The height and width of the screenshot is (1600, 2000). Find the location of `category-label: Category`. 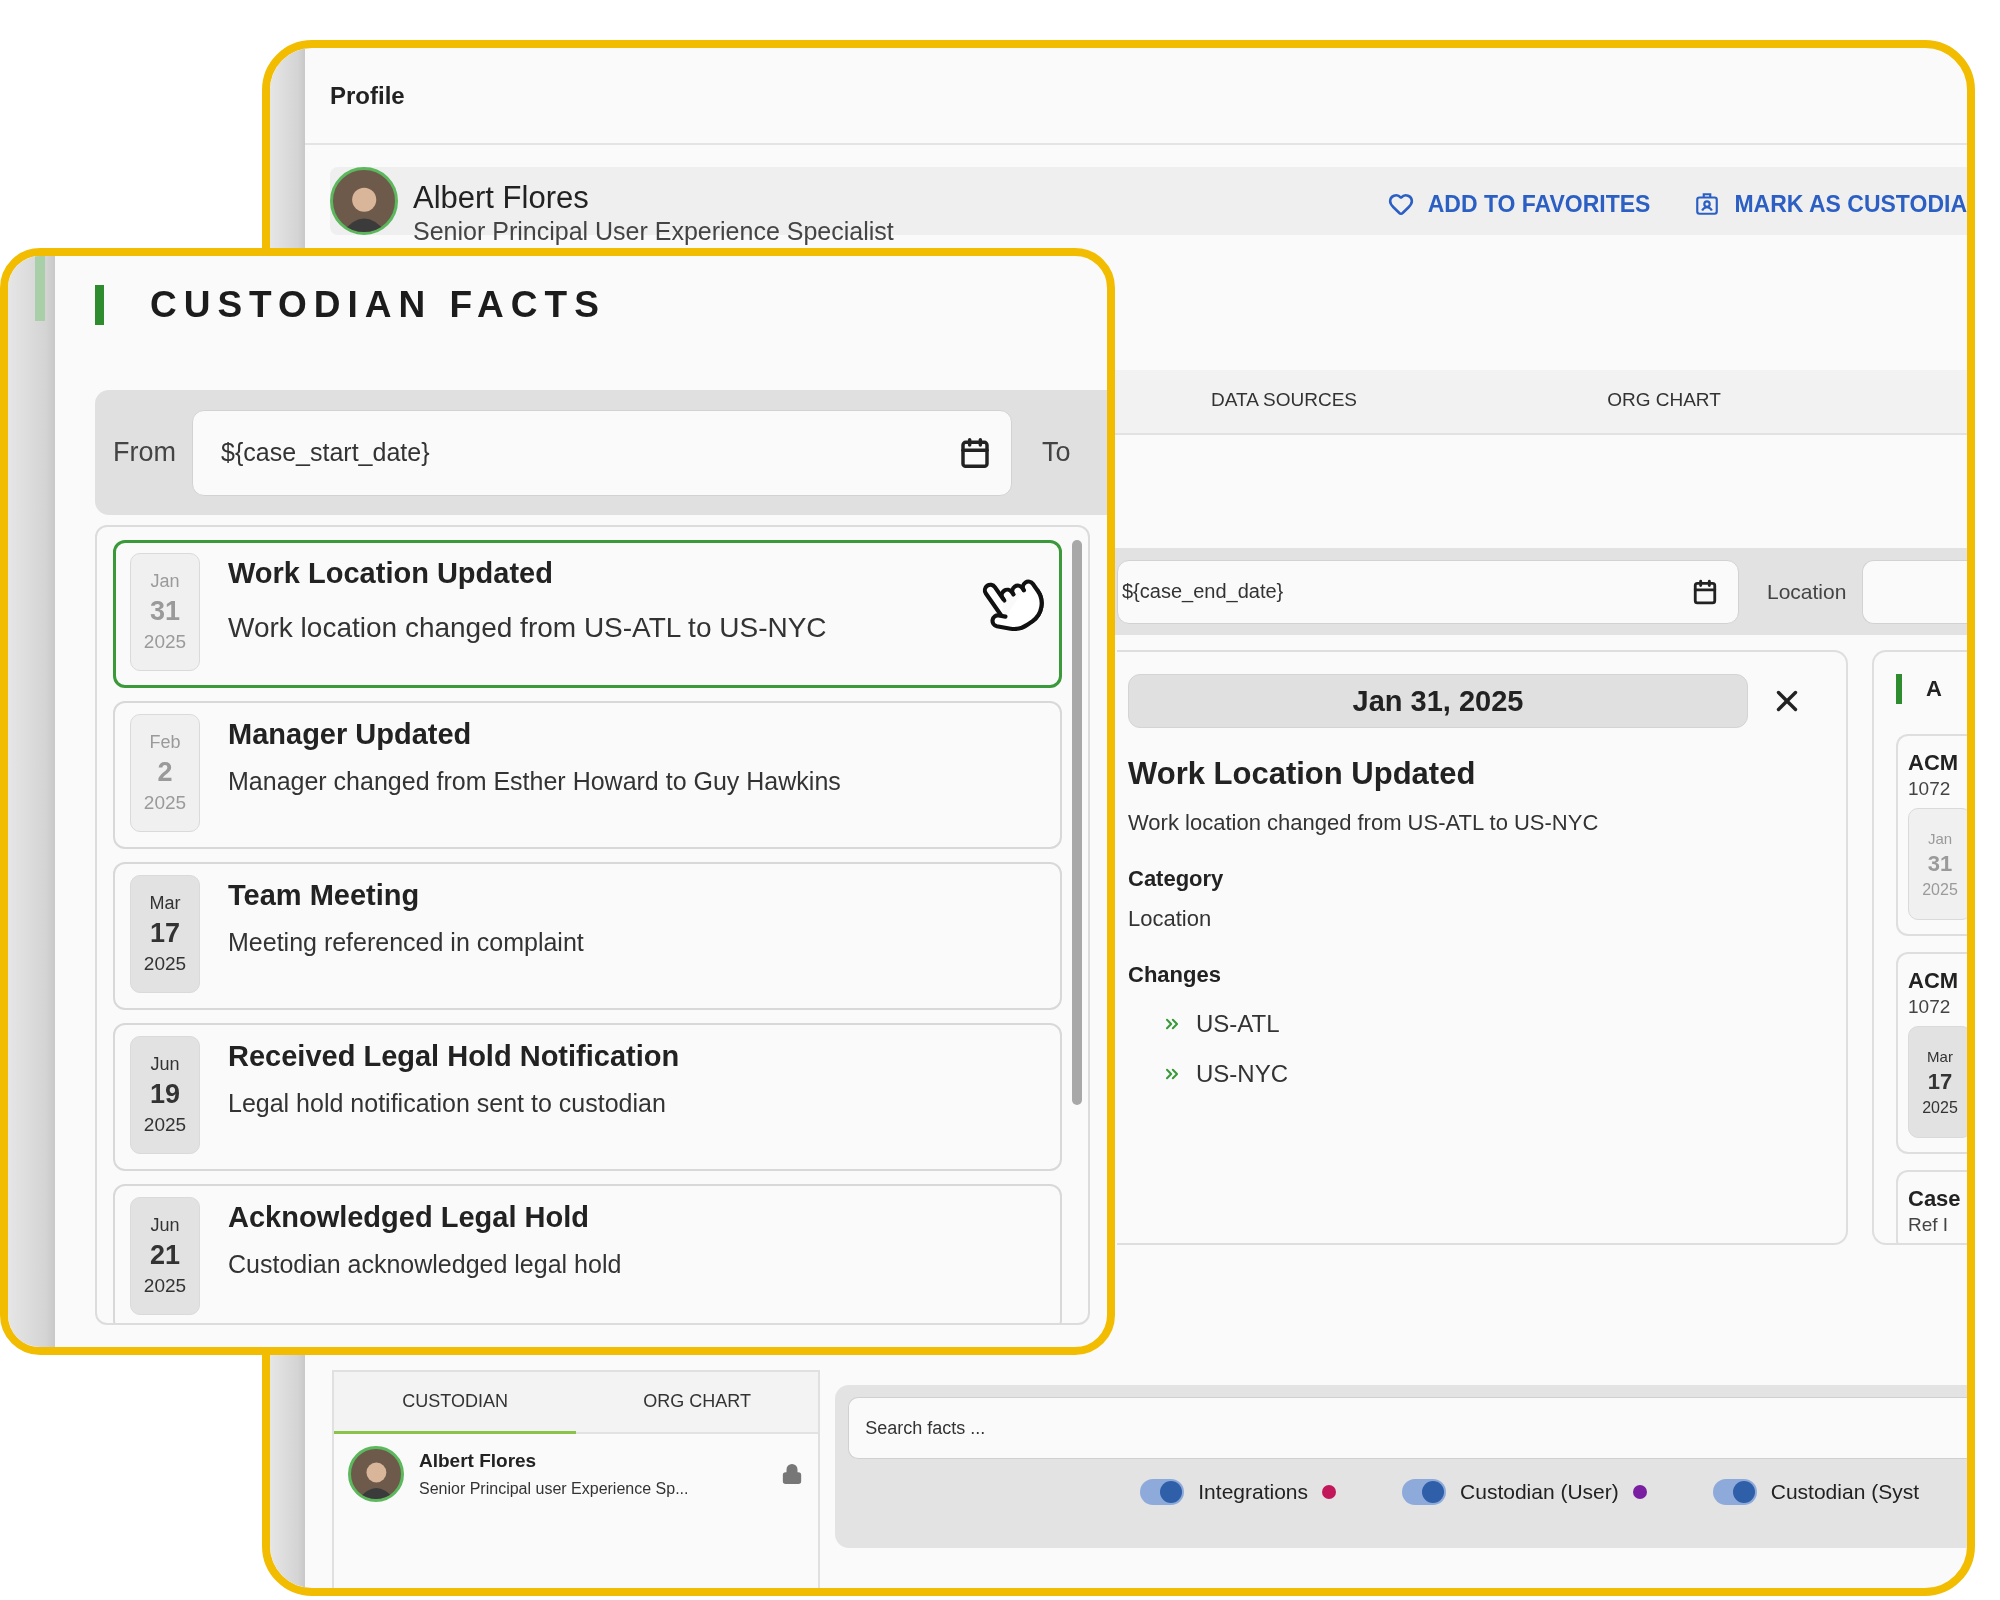

category-label: Category is located at coordinates (1176, 879).